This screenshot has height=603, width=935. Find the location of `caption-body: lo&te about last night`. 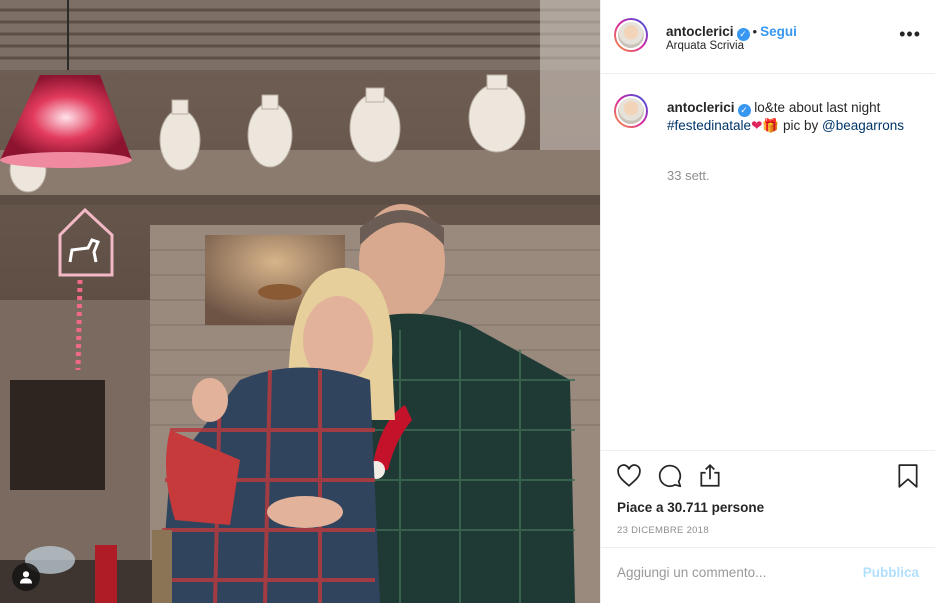

caption-body: lo&te about last night is located at coordinates (817, 107).